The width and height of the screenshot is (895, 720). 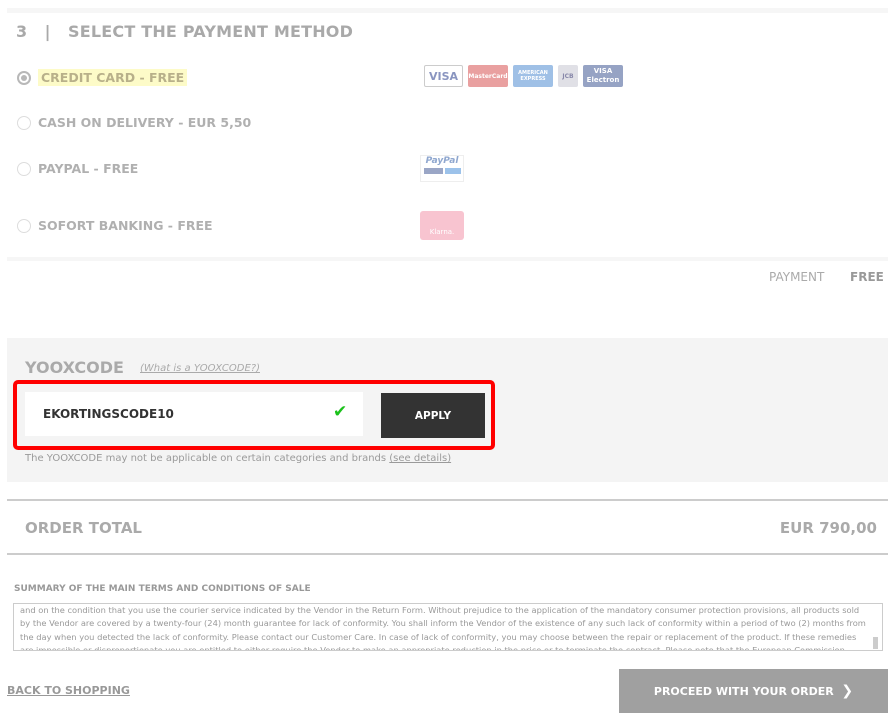 I want to click on visa-electron-logo: VISA Electron, so click(x=603, y=76).